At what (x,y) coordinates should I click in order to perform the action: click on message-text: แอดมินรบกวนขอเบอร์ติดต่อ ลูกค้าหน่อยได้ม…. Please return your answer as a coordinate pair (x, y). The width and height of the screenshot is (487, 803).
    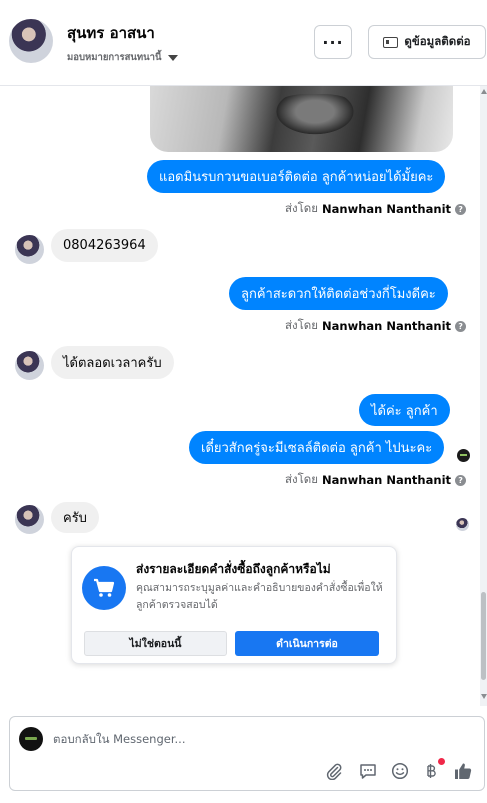
    Looking at the image, I should click on (296, 177).